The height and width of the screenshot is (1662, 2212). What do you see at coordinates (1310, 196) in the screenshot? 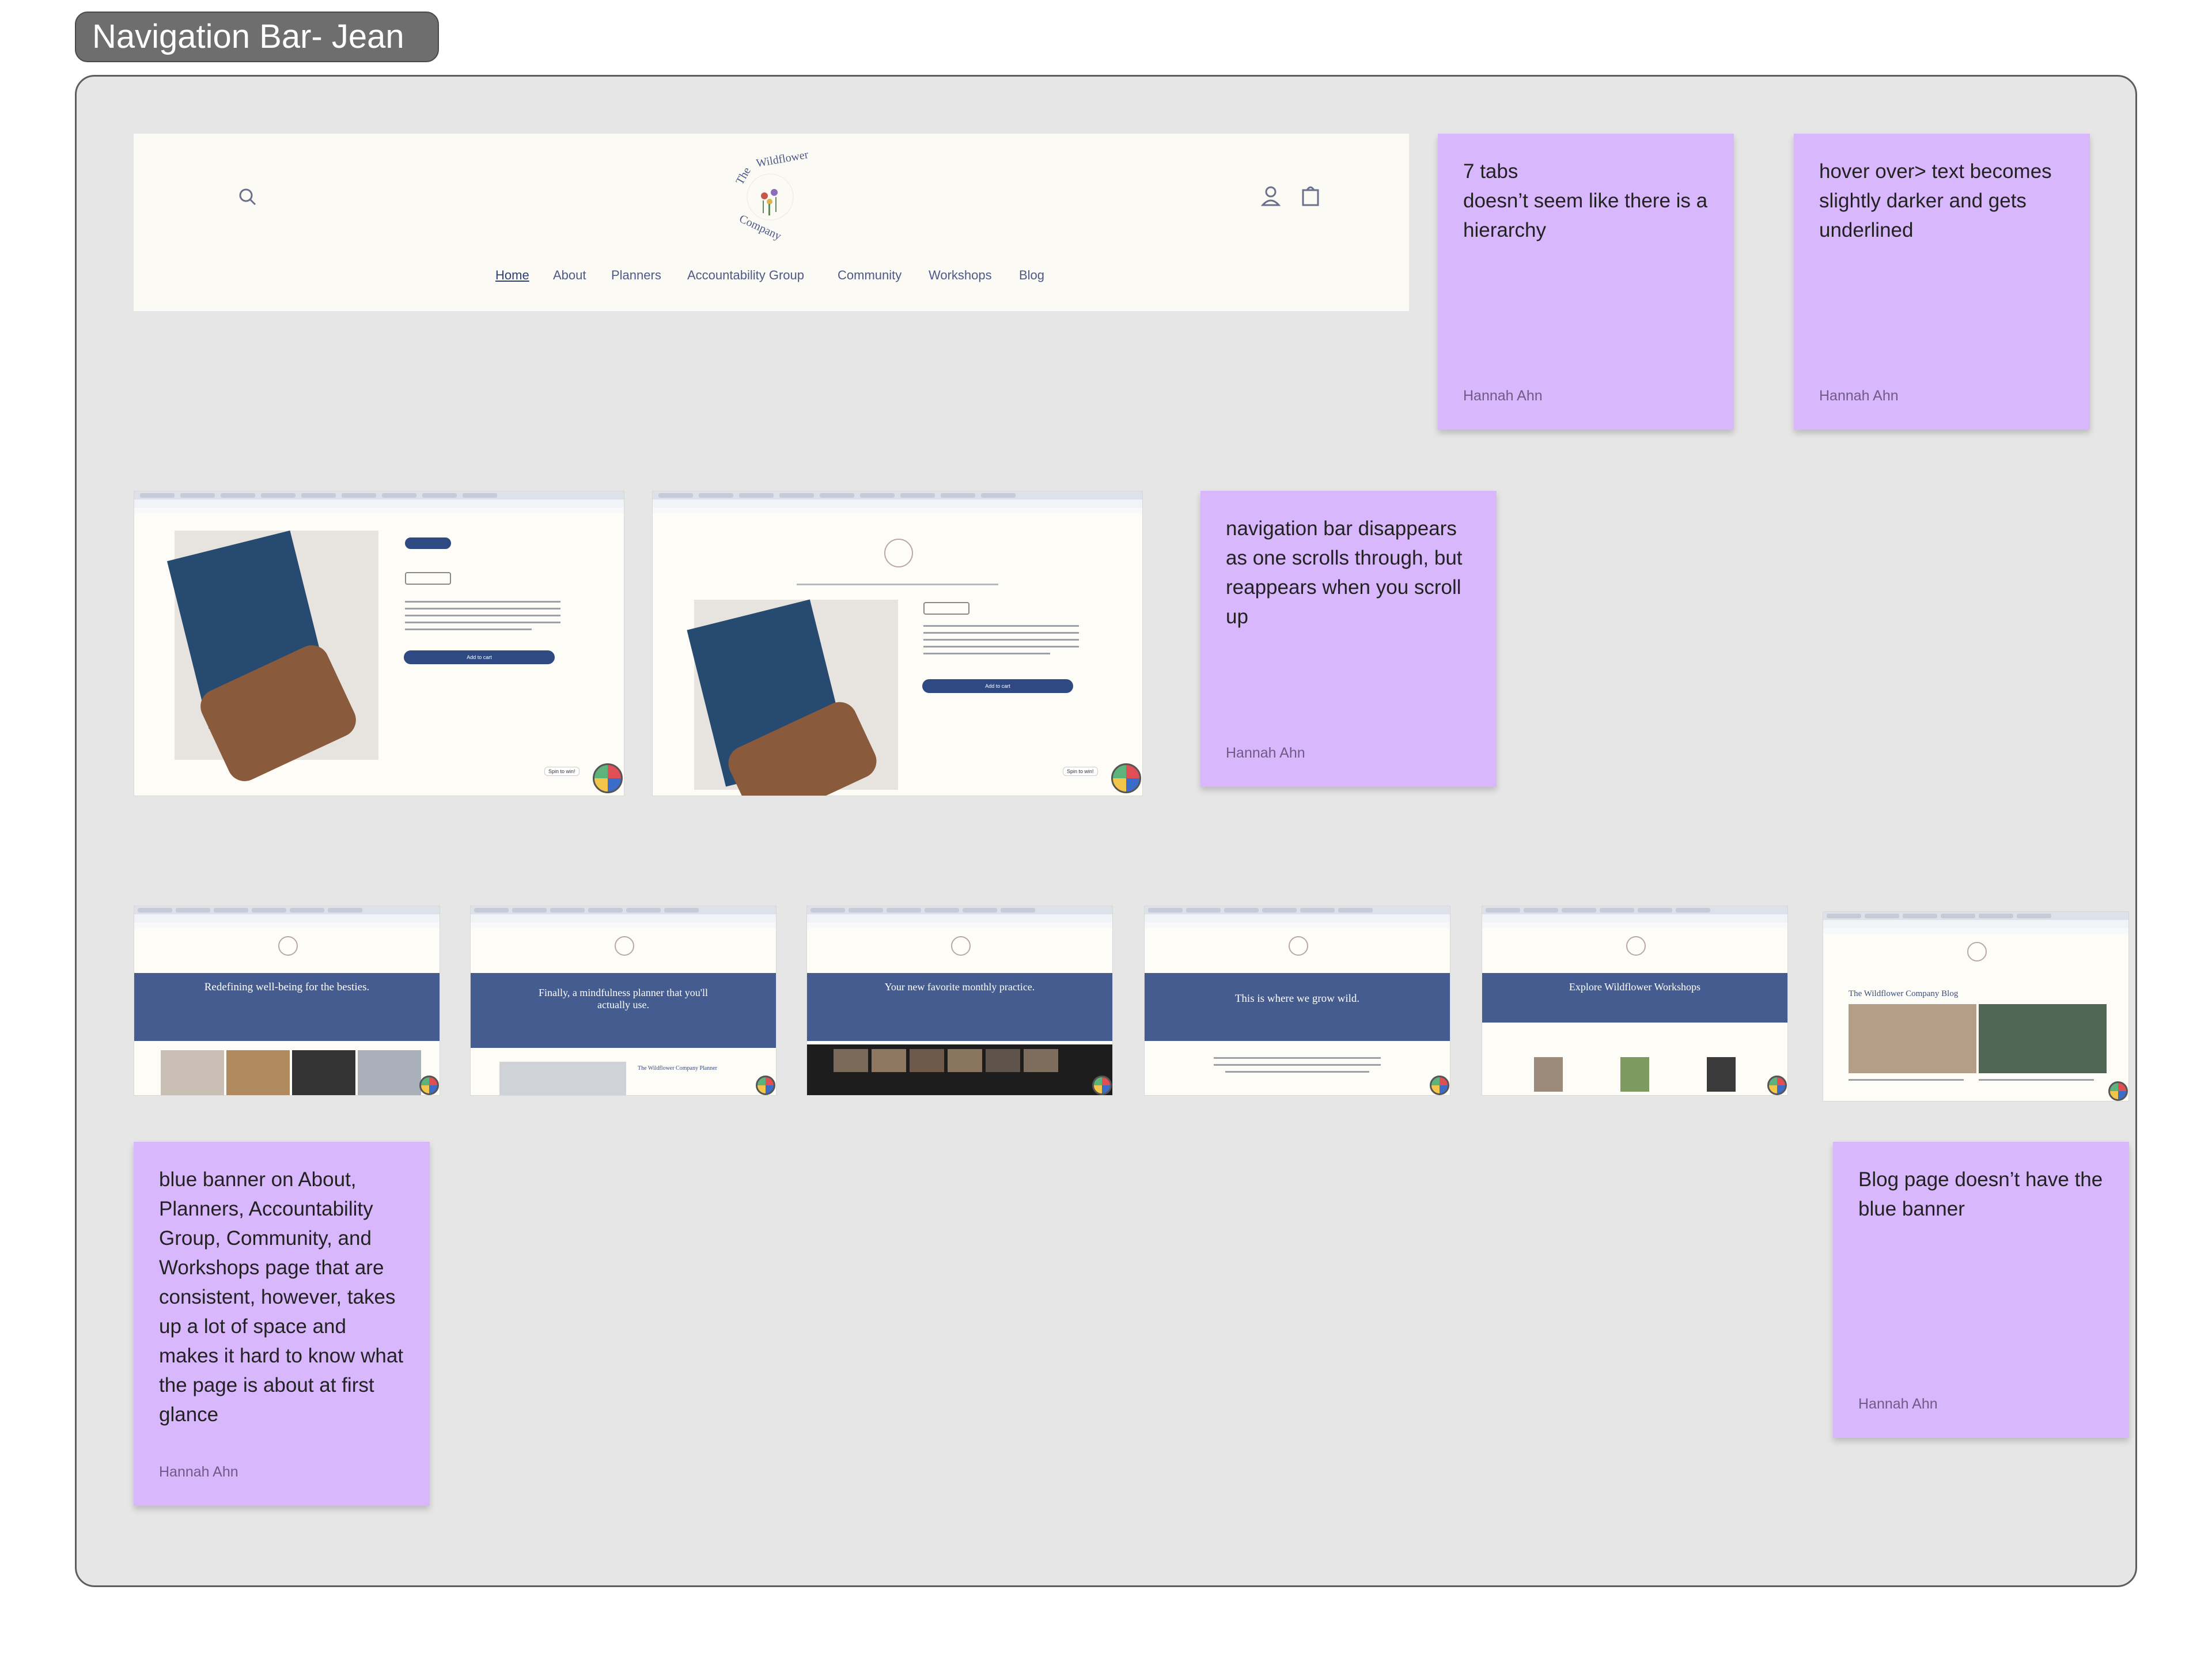
I see `cart-icon` at bounding box center [1310, 196].